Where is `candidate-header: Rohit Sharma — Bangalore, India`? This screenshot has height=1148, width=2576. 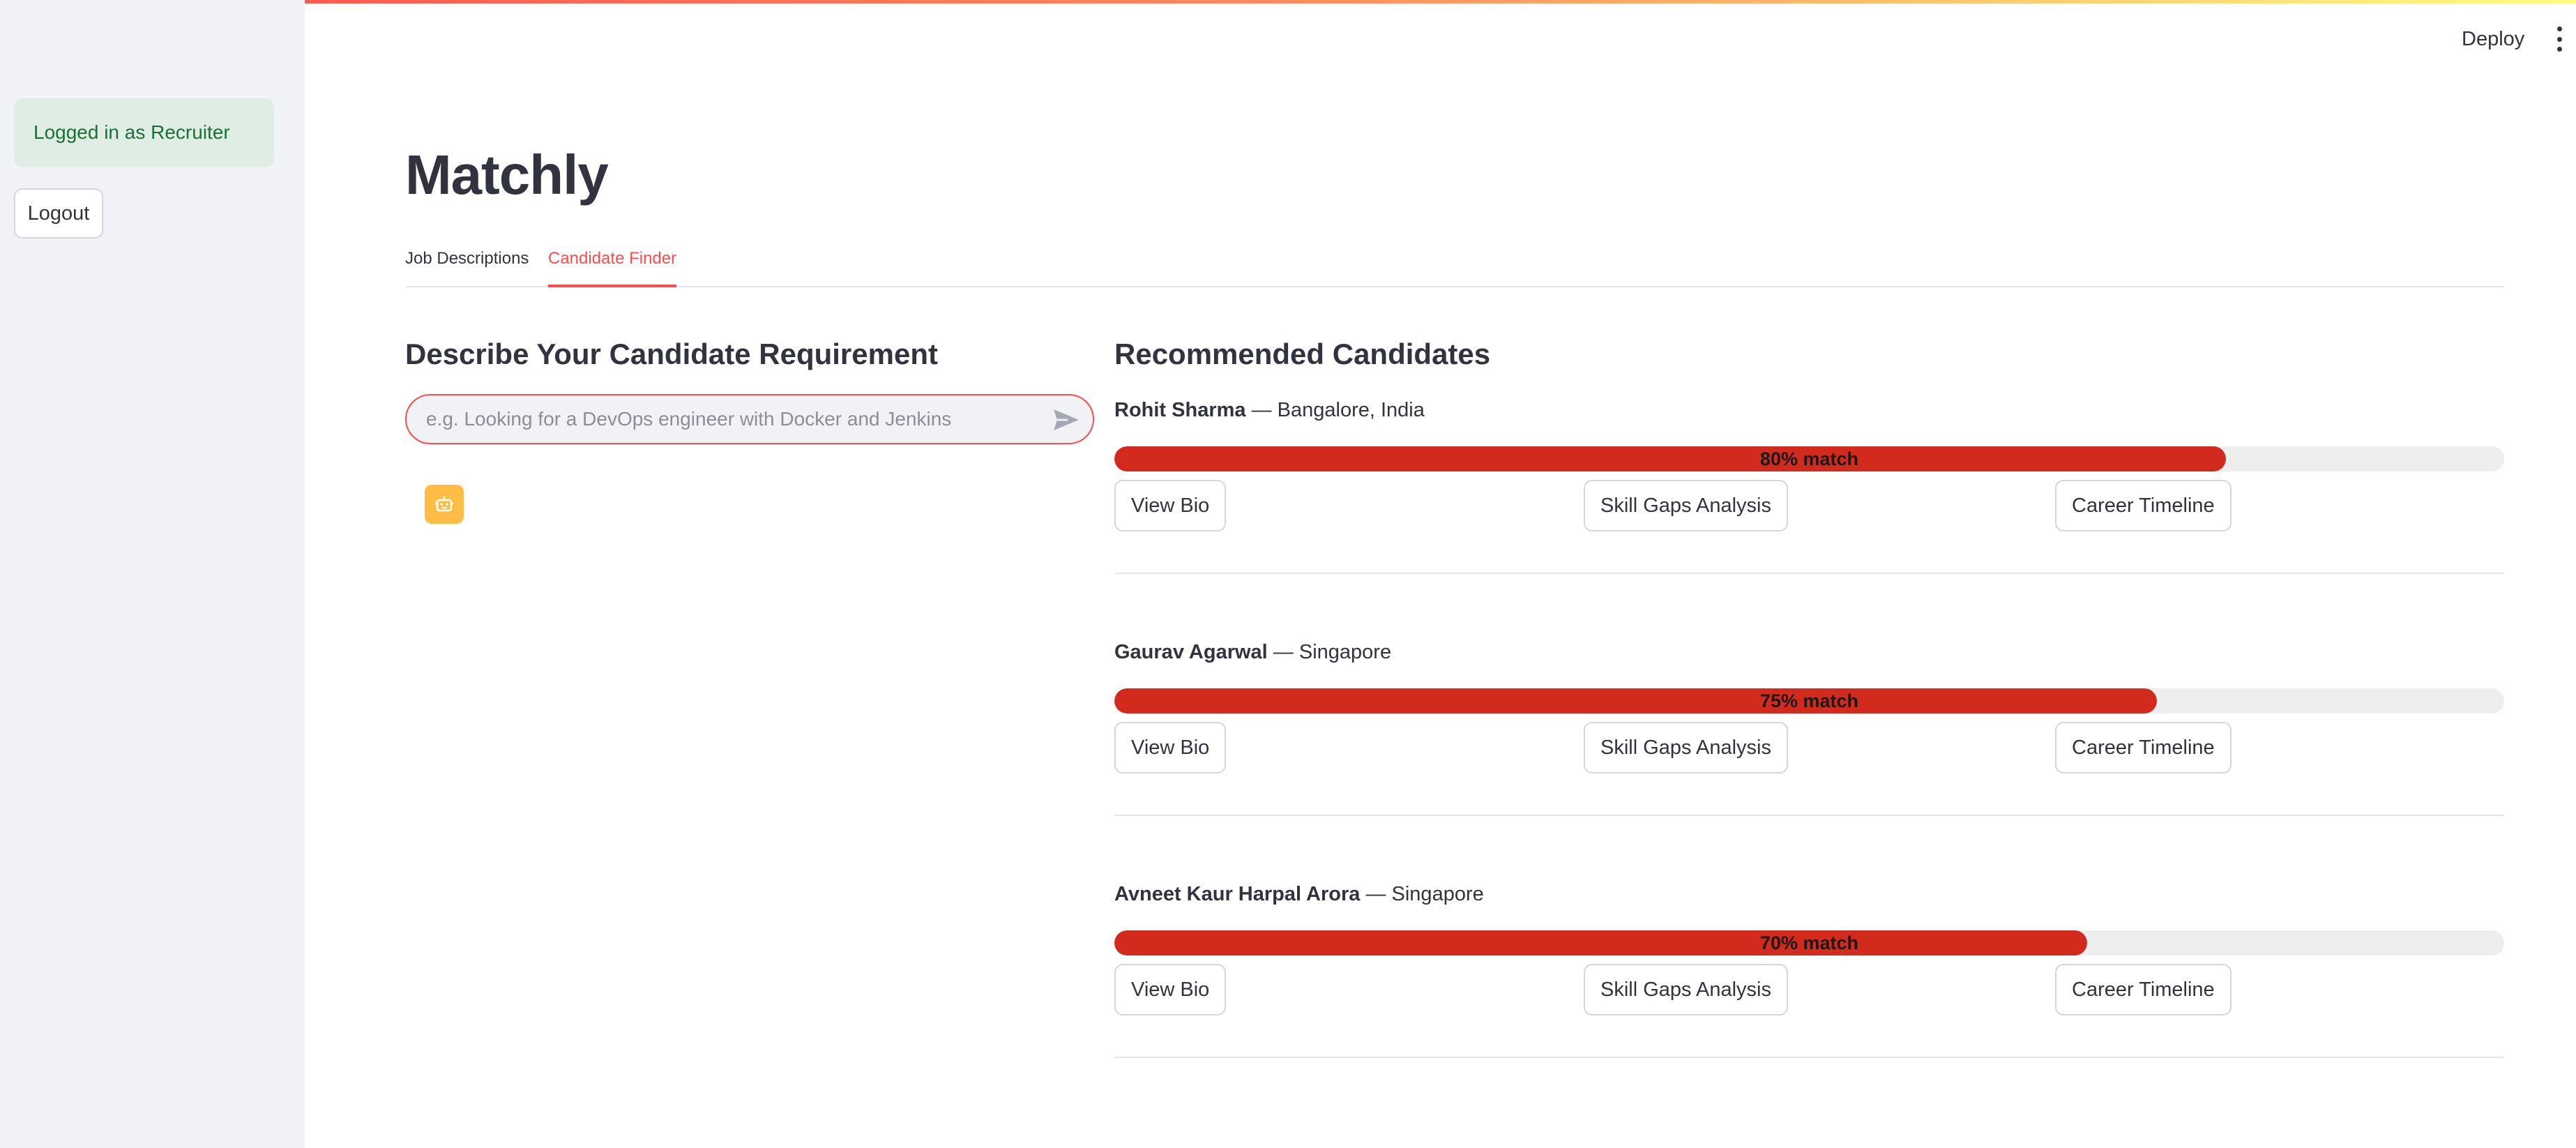 candidate-header: Rohit Sharma — Bangalore, India is located at coordinates (1269, 410).